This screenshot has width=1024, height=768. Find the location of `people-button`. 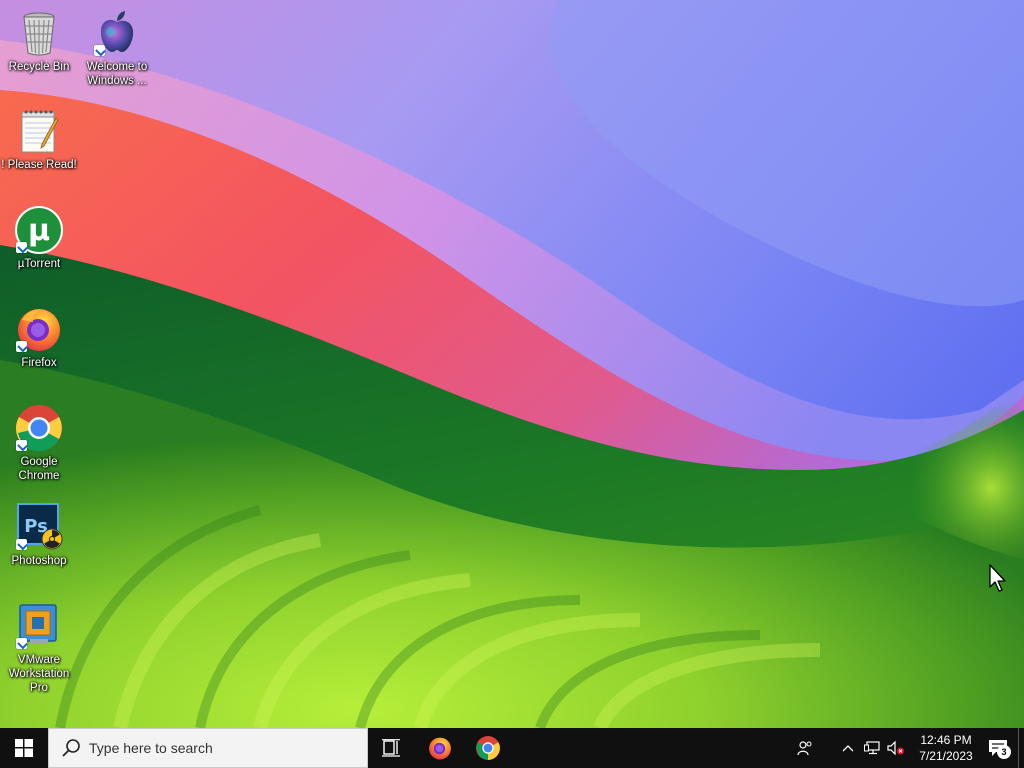

people-button is located at coordinates (805, 748).